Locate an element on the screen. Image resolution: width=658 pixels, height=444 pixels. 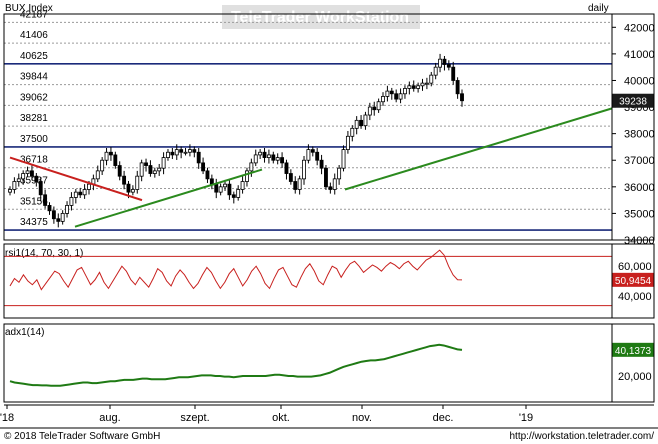
y-tick-label: 37000 is located at coordinates (639, 161).